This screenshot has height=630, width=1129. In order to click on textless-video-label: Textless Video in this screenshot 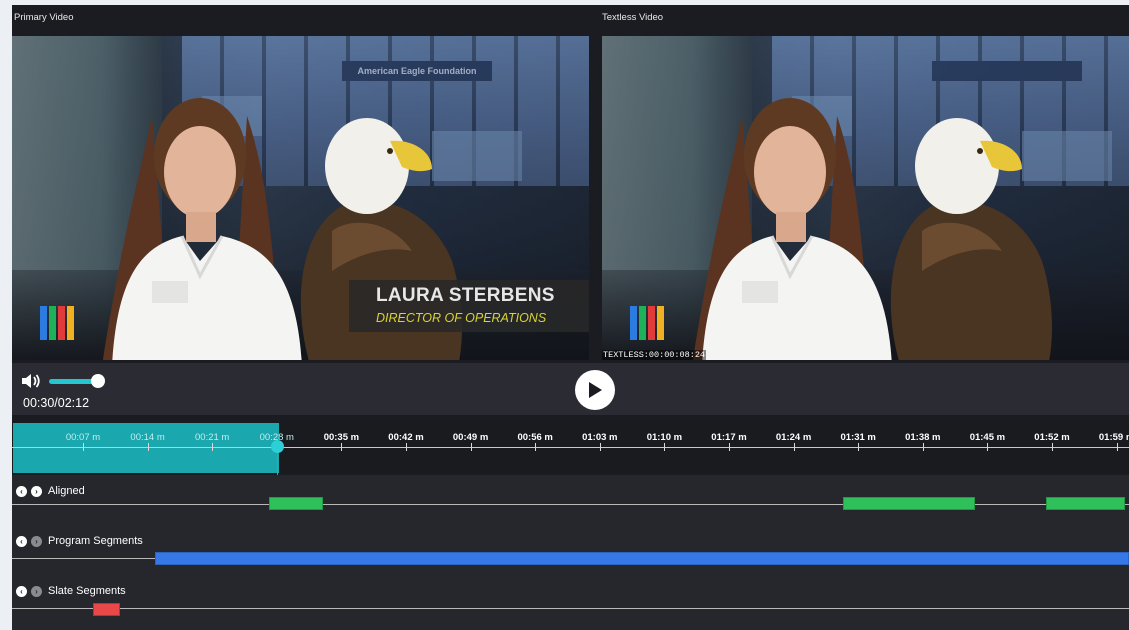, I will do `click(633, 17)`.